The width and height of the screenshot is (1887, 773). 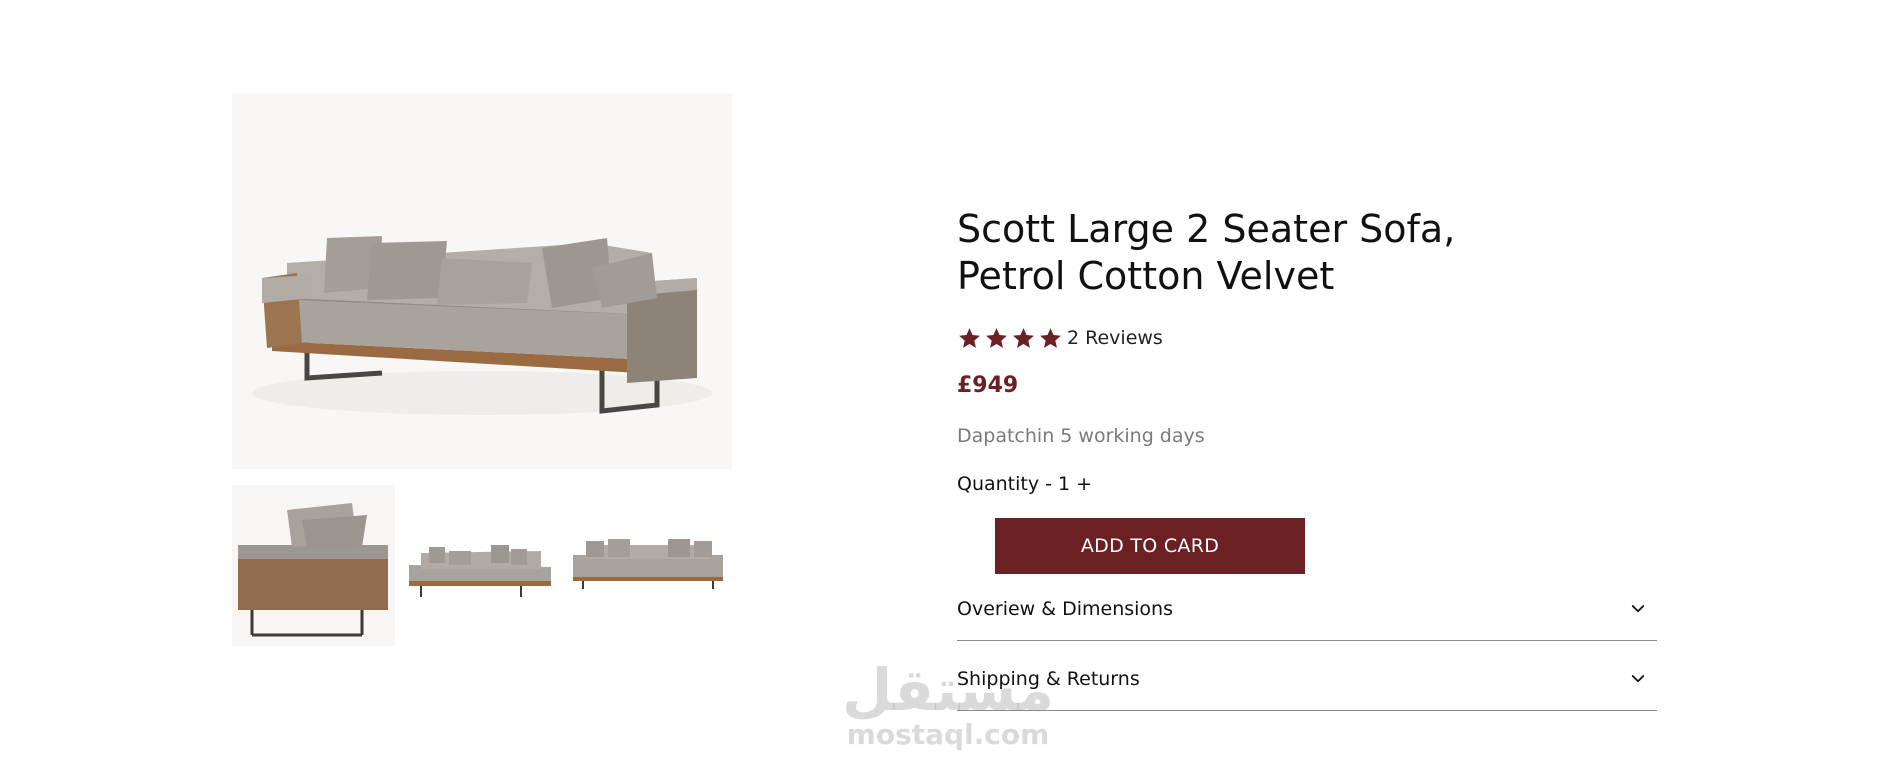 I want to click on quantity-increase-button: +, so click(x=1084, y=484).